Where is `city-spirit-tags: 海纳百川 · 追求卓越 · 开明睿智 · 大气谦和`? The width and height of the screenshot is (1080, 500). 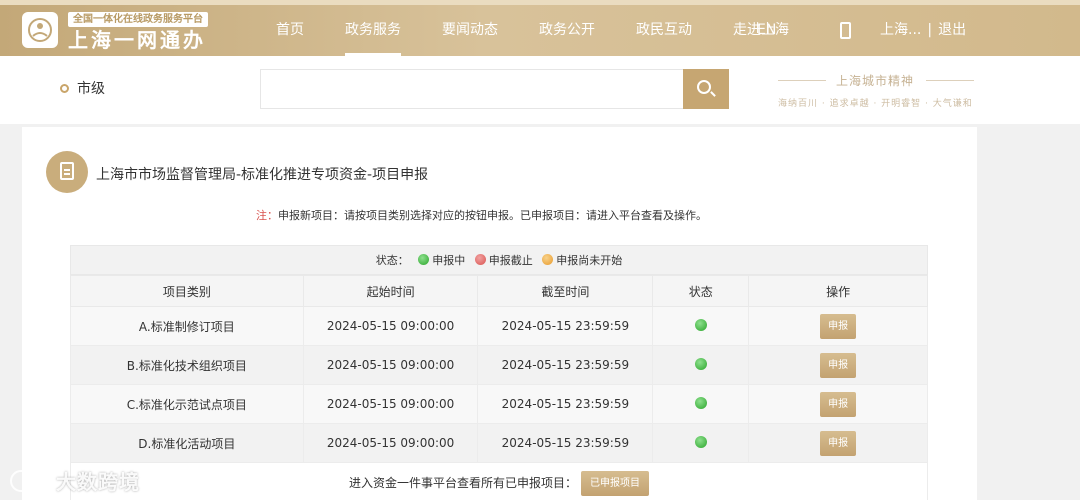 city-spirit-tags: 海纳百川 · 追求卓越 · 开明睿智 · 大气谦和 is located at coordinates (875, 104).